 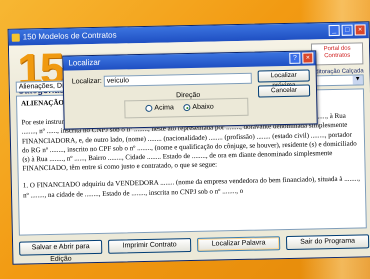 What do you see at coordinates (334, 30) in the screenshot?
I see `minimize-icon: _` at bounding box center [334, 30].